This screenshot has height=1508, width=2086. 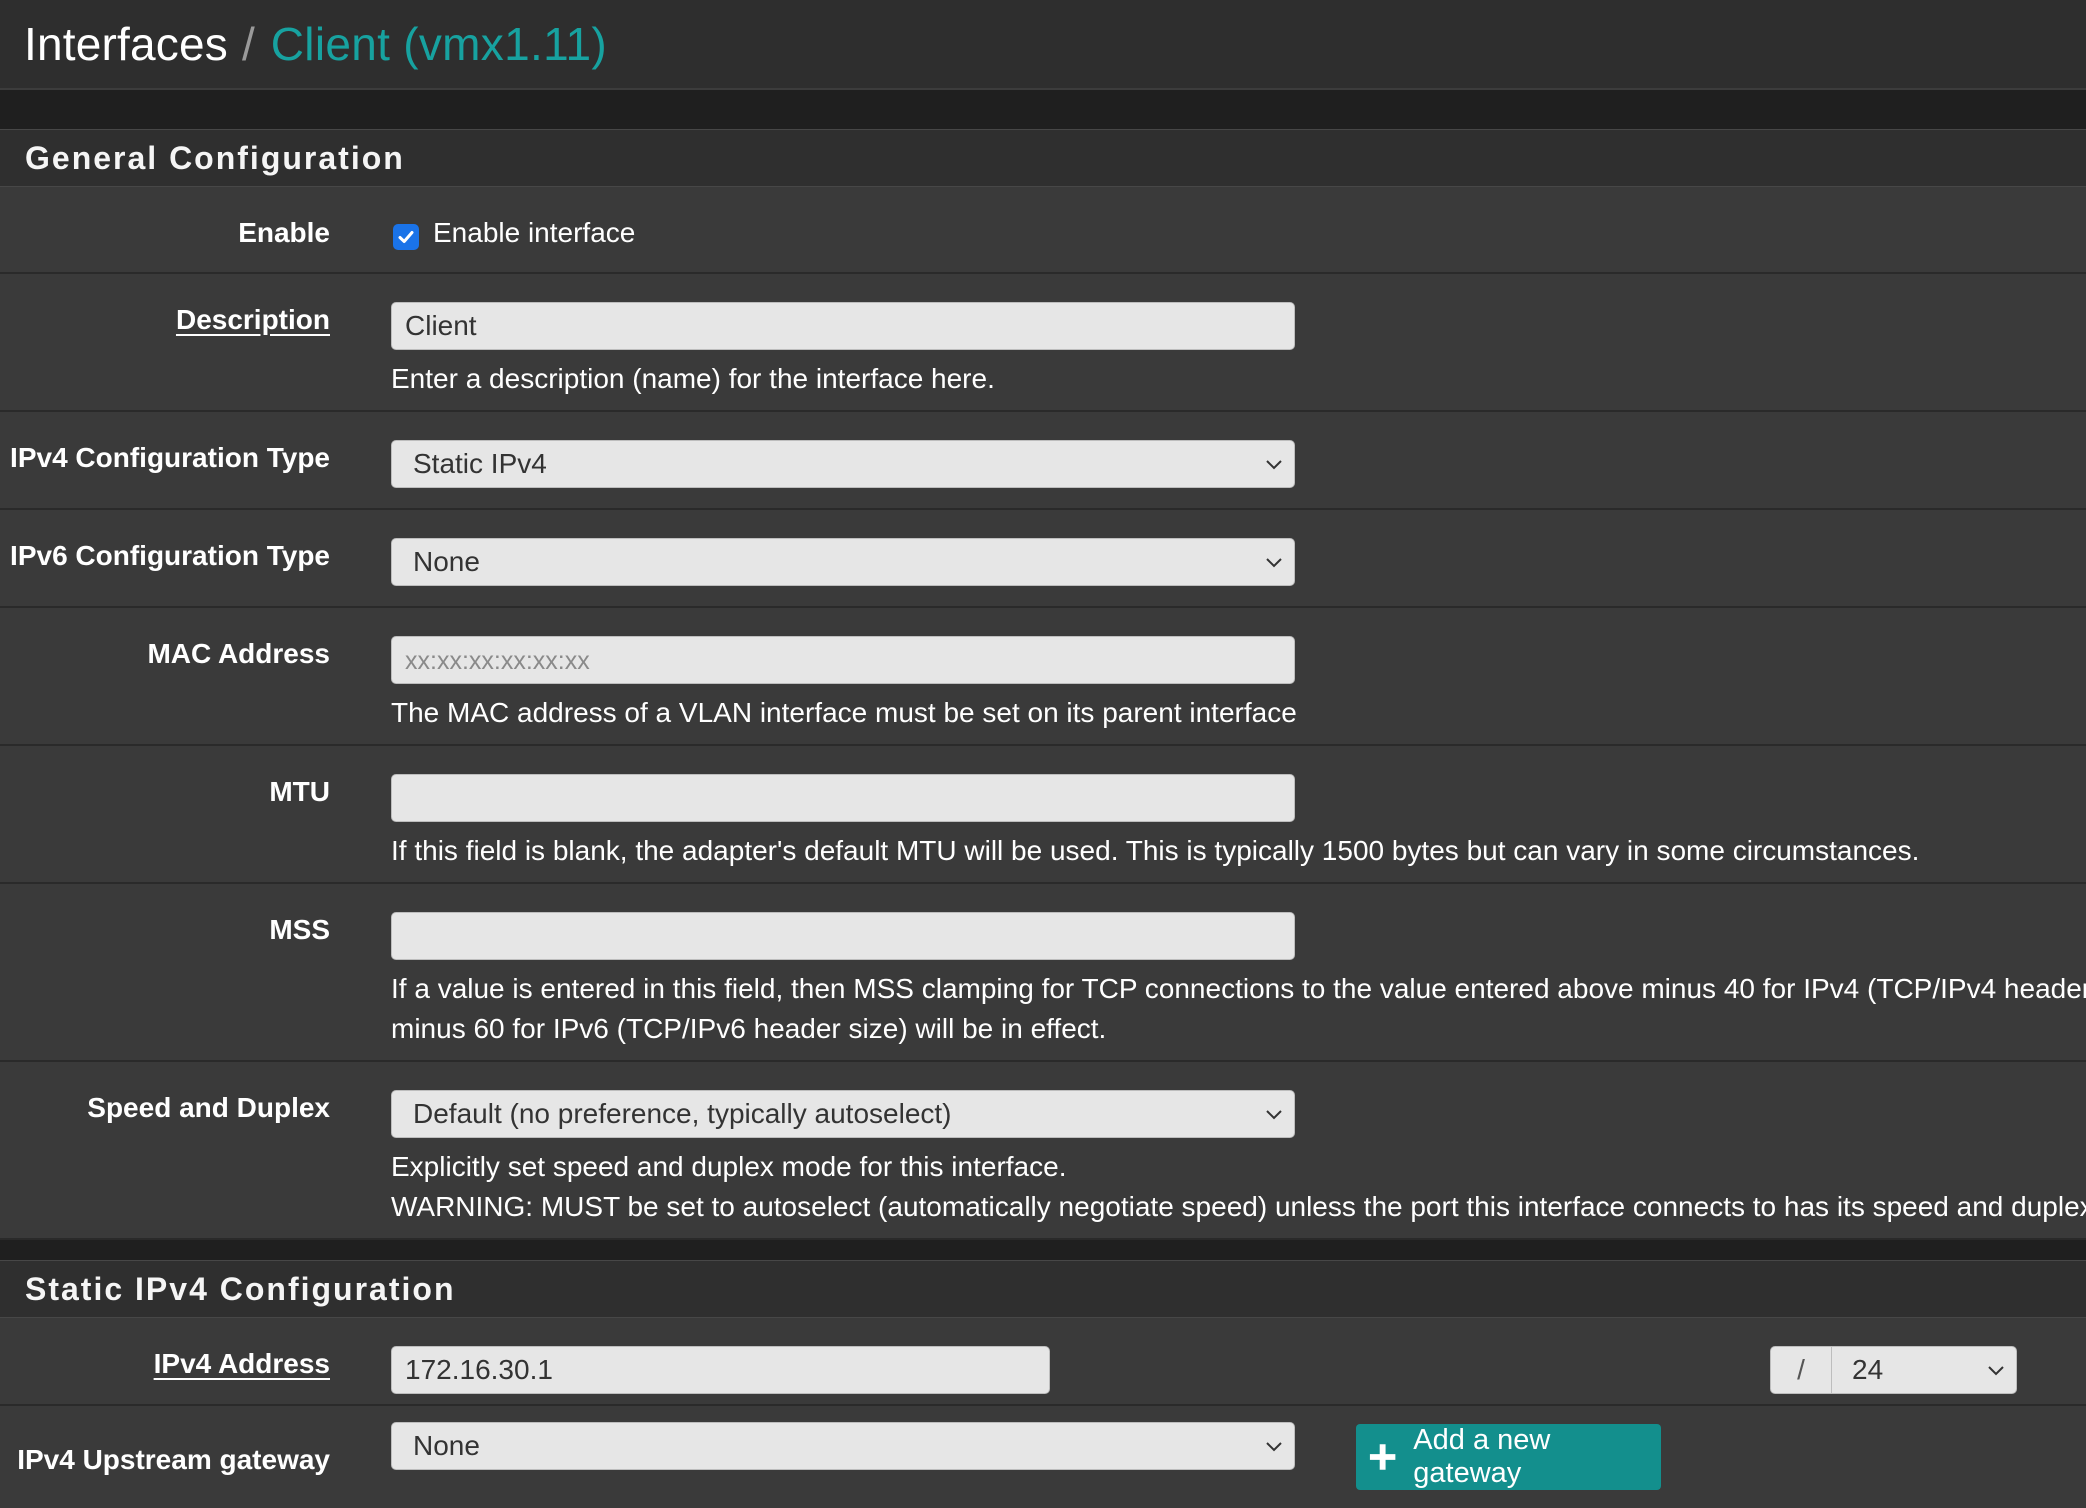 I want to click on enable-label: Enable, so click(x=284, y=232).